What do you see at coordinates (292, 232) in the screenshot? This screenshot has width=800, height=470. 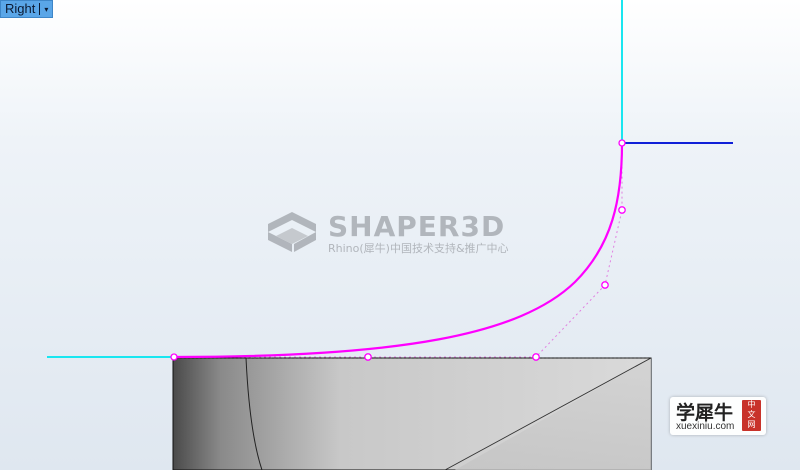 I see `shaper3d-cube-icon` at bounding box center [292, 232].